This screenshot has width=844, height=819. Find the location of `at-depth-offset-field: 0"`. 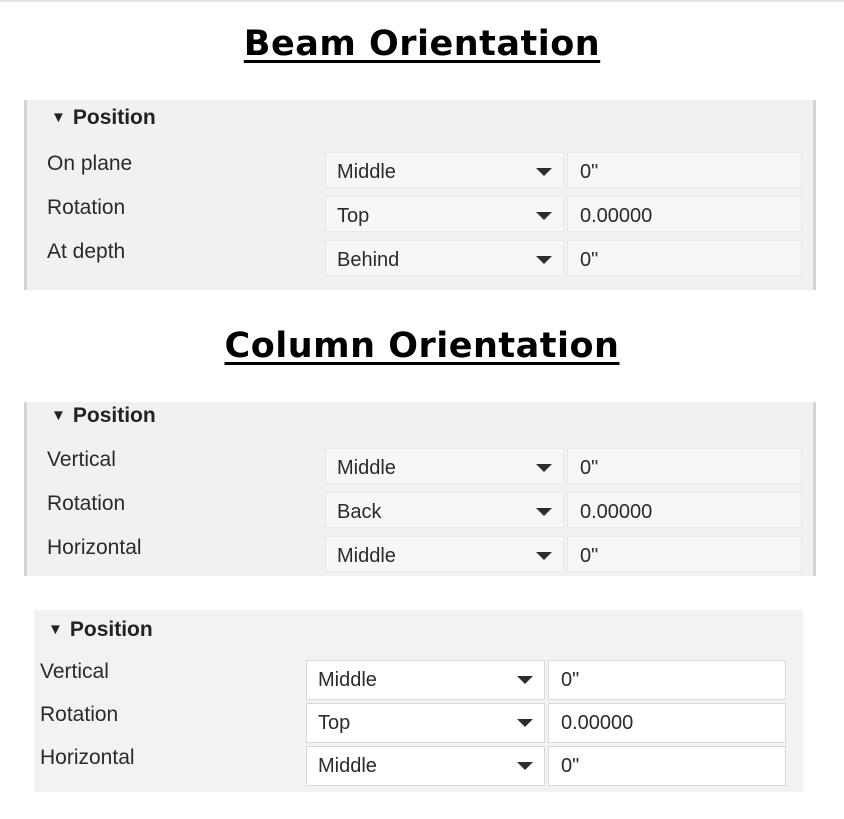

at-depth-offset-field: 0" is located at coordinates (684, 258).